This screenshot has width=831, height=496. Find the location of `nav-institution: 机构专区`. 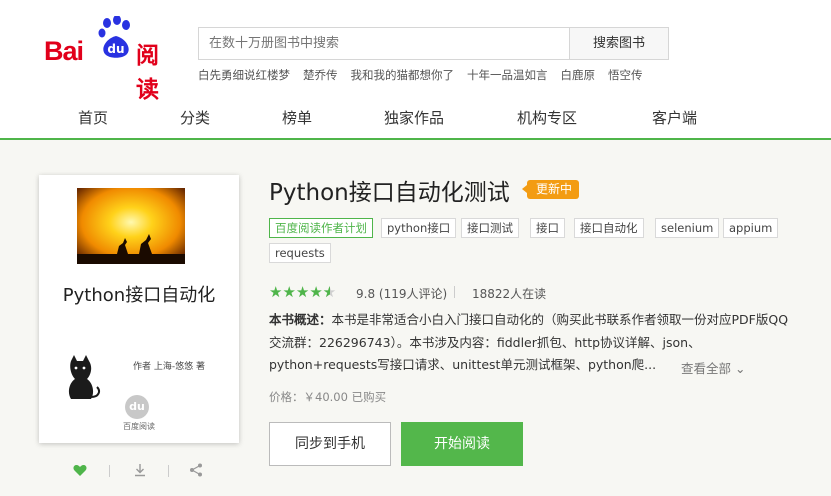

nav-institution: 机构专区 is located at coordinates (547, 117).